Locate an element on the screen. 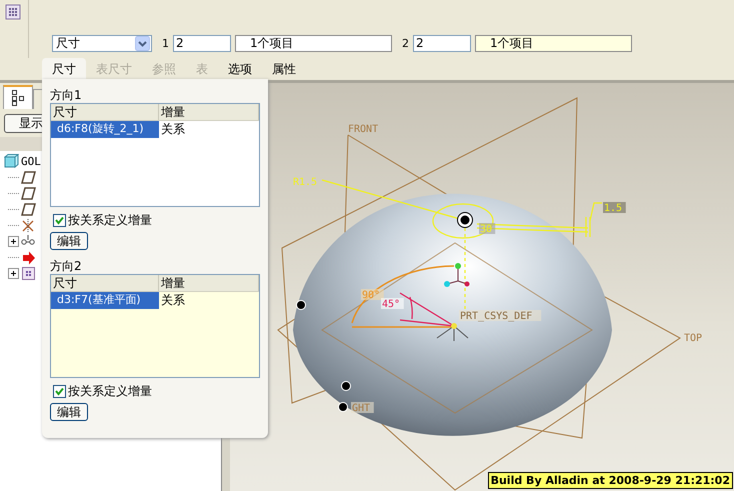 This screenshot has width=734, height=491. dimension-label: 1.5 is located at coordinates (613, 208).